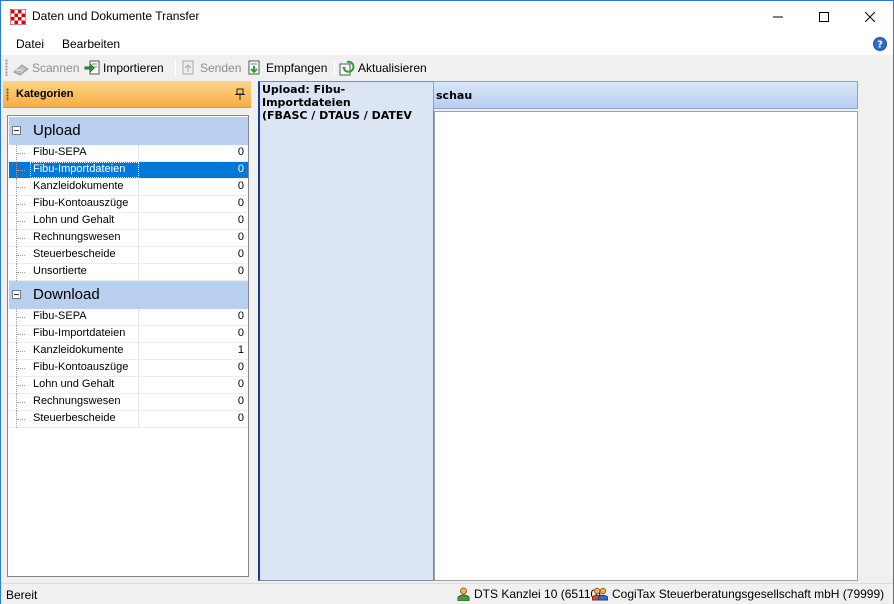 The image size is (894, 604). I want to click on list-header-line2: (FBASC / DTAUS / DATEV, so click(337, 115).